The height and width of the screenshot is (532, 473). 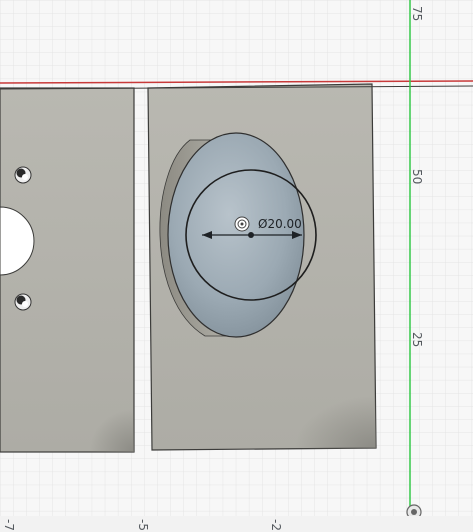 What do you see at coordinates (242, 224) in the screenshot?
I see `concentric-circles-icon` at bounding box center [242, 224].